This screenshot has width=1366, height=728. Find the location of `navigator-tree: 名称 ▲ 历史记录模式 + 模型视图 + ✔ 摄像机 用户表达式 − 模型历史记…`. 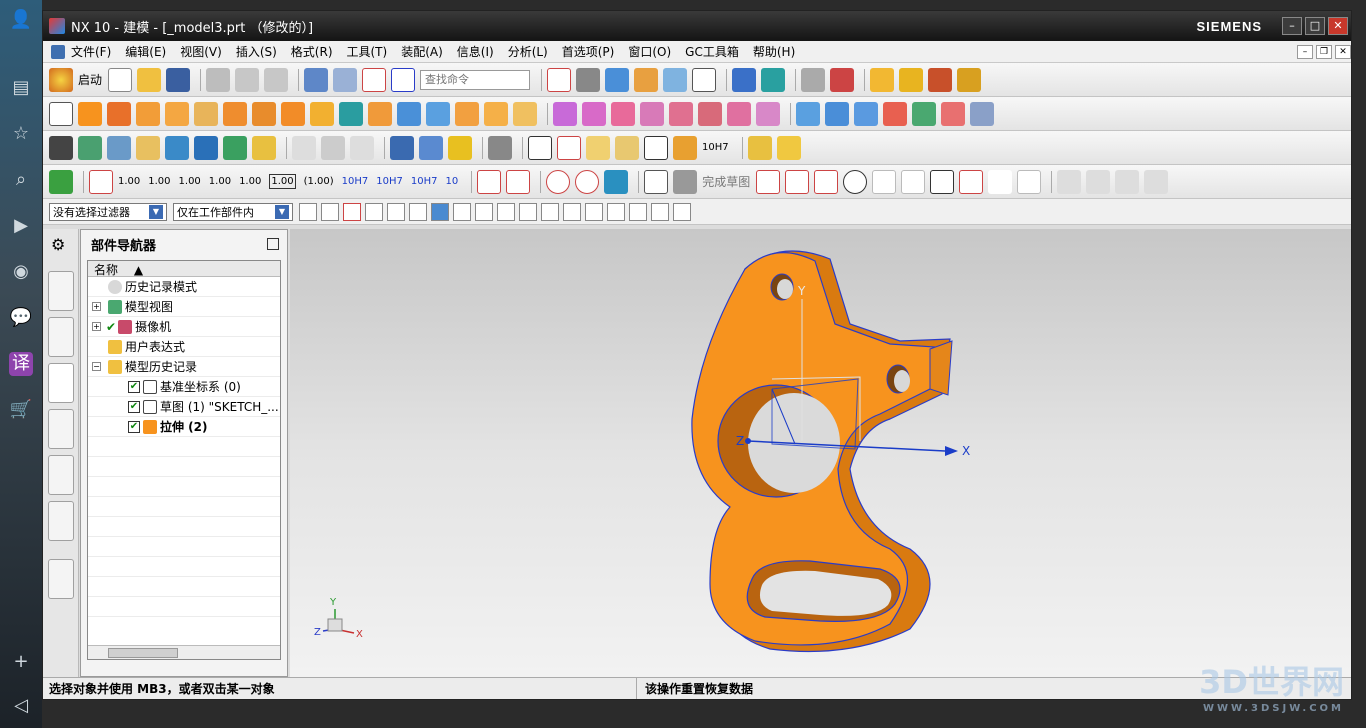

navigator-tree: 名称 ▲ 历史记录模式 + 模型视图 + ✔ 摄像机 用户表达式 − 模型历史记… is located at coordinates (184, 460).